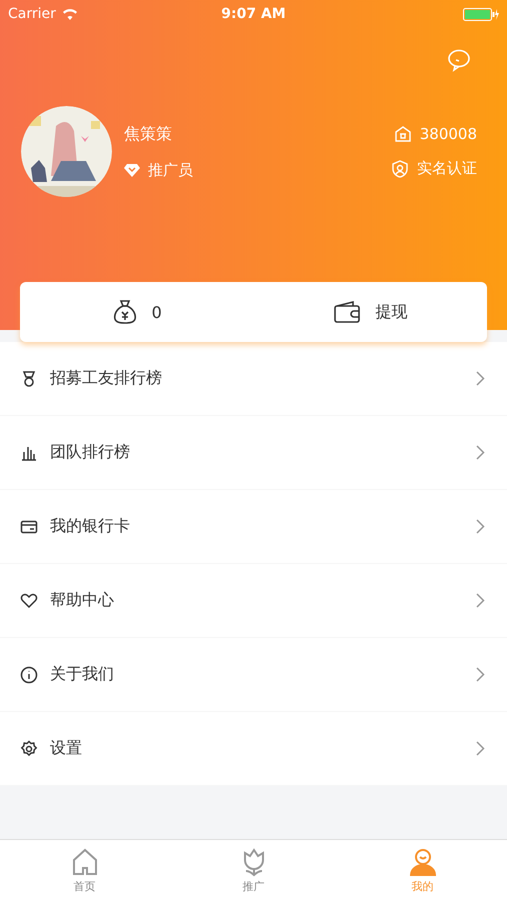  Describe the element at coordinates (148, 134) in the screenshot. I see `user-name: 焦策策` at that location.